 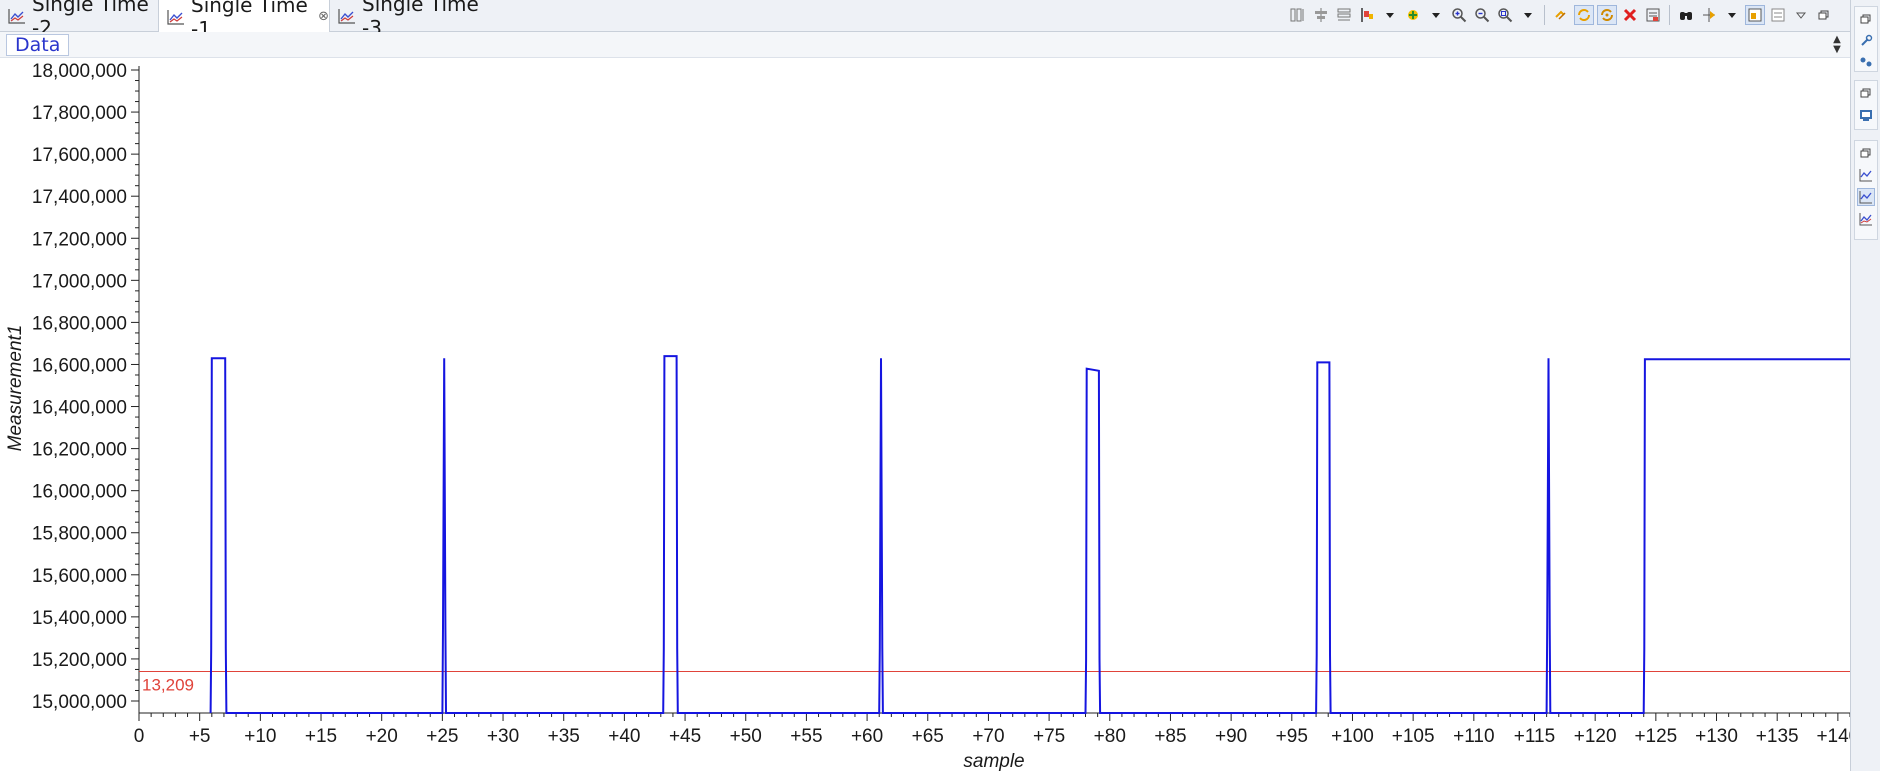 What do you see at coordinates (1837, 50) in the screenshot?
I see `chevron-down-icon: ▼` at bounding box center [1837, 50].